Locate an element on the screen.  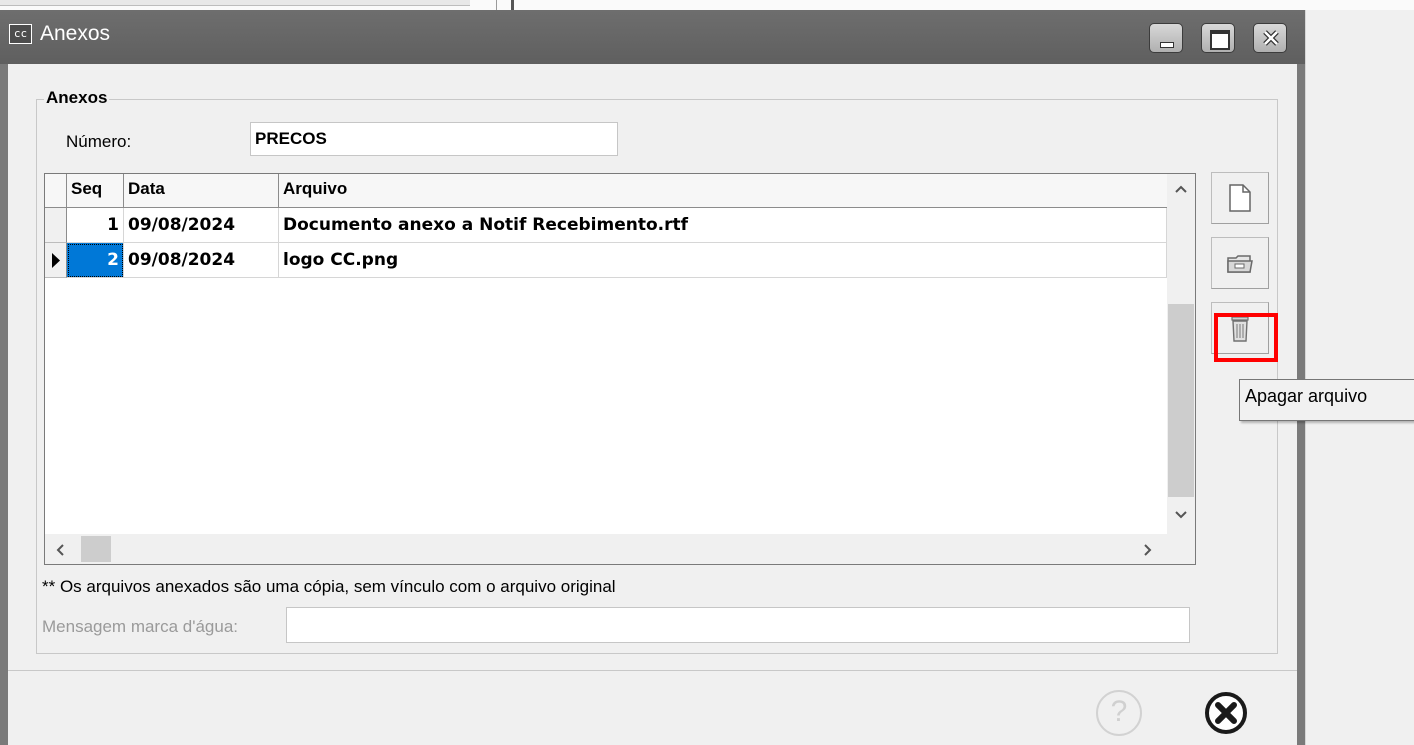
scroll-left-icon is located at coordinates (60, 550).